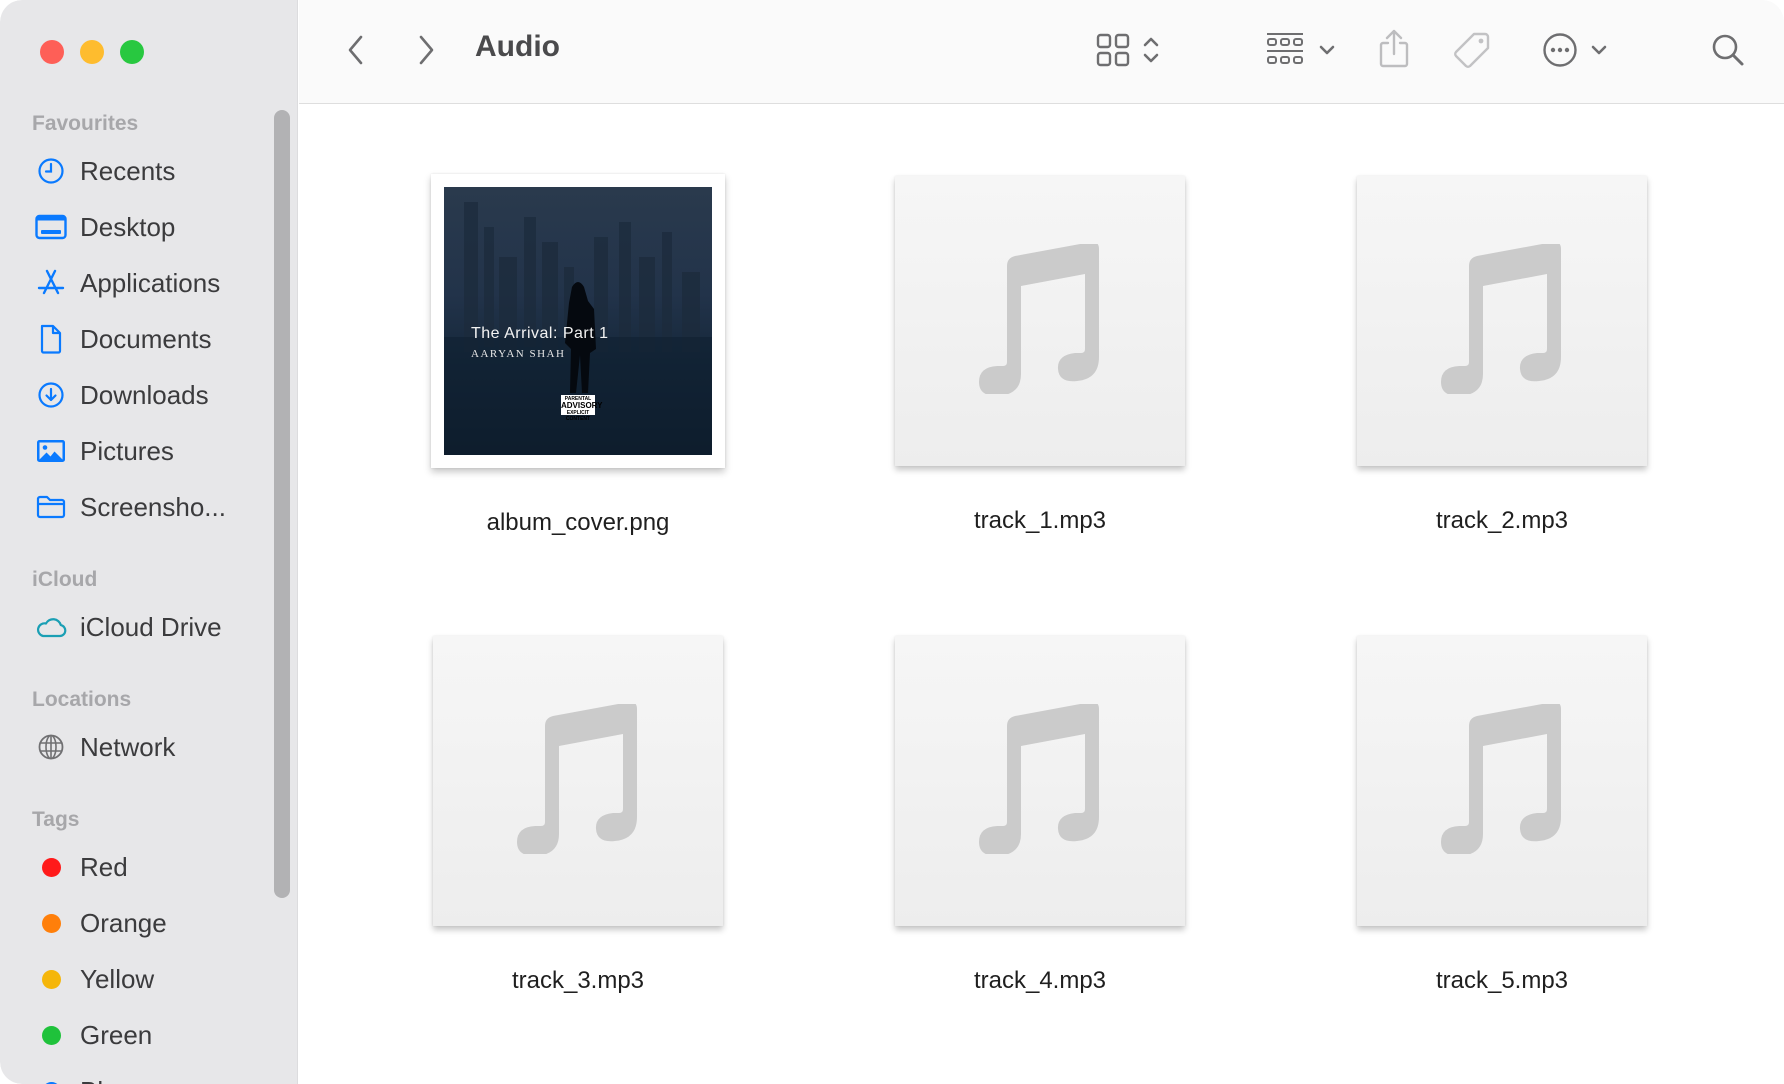  Describe the element at coordinates (82, 699) in the screenshot. I see `section-title-locations: Locations` at that location.